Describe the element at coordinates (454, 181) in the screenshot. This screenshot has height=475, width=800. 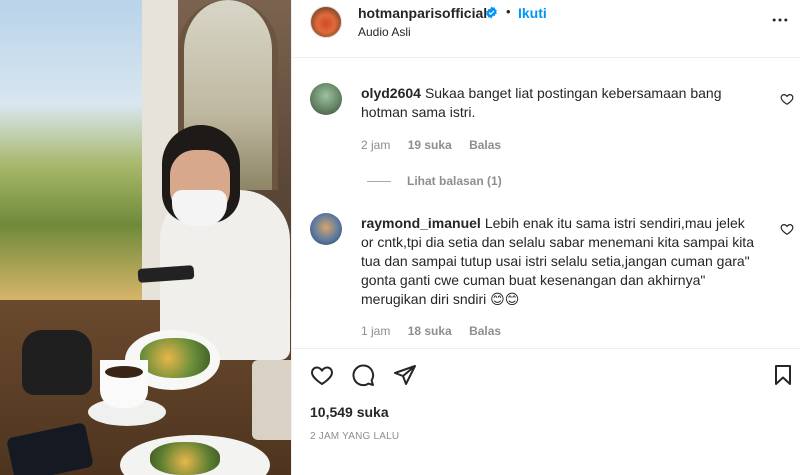
I see `view-replies-label: Lihat balasan (1)` at that location.